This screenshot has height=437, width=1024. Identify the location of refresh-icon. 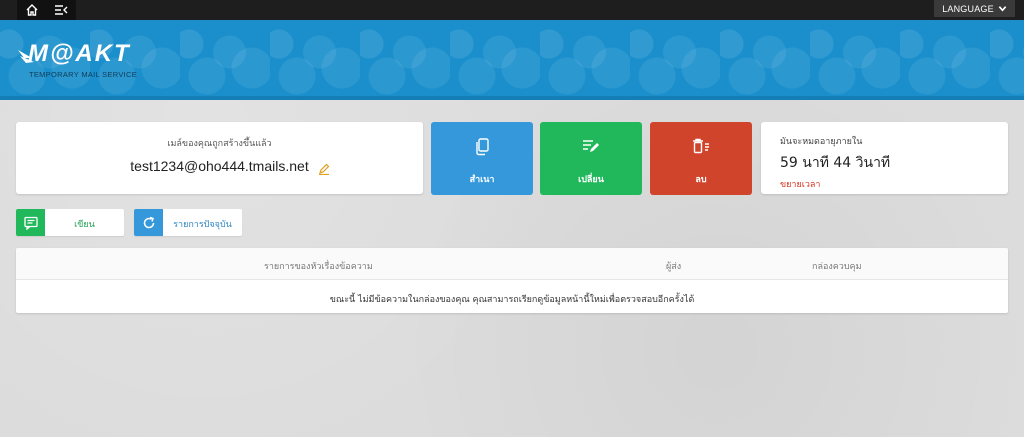
(148, 222).